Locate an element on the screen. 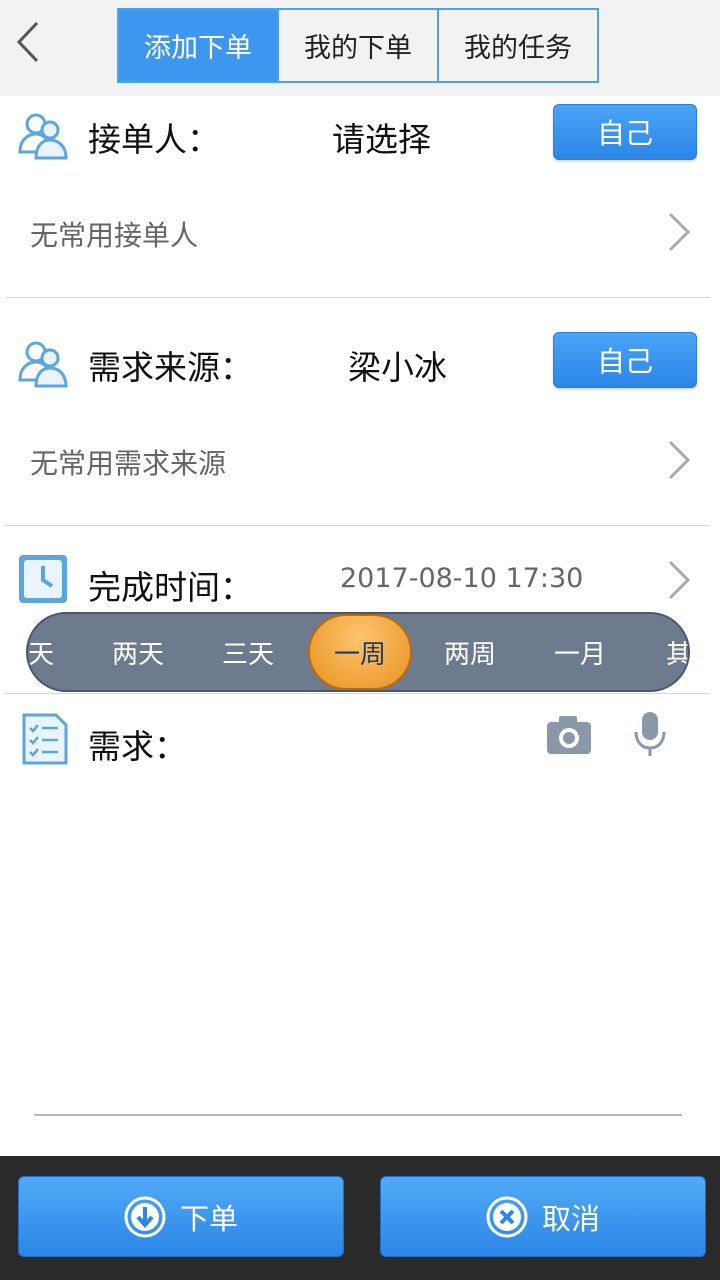 This screenshot has width=720, height=1280. cancel-button: 取消 is located at coordinates (543, 1216).